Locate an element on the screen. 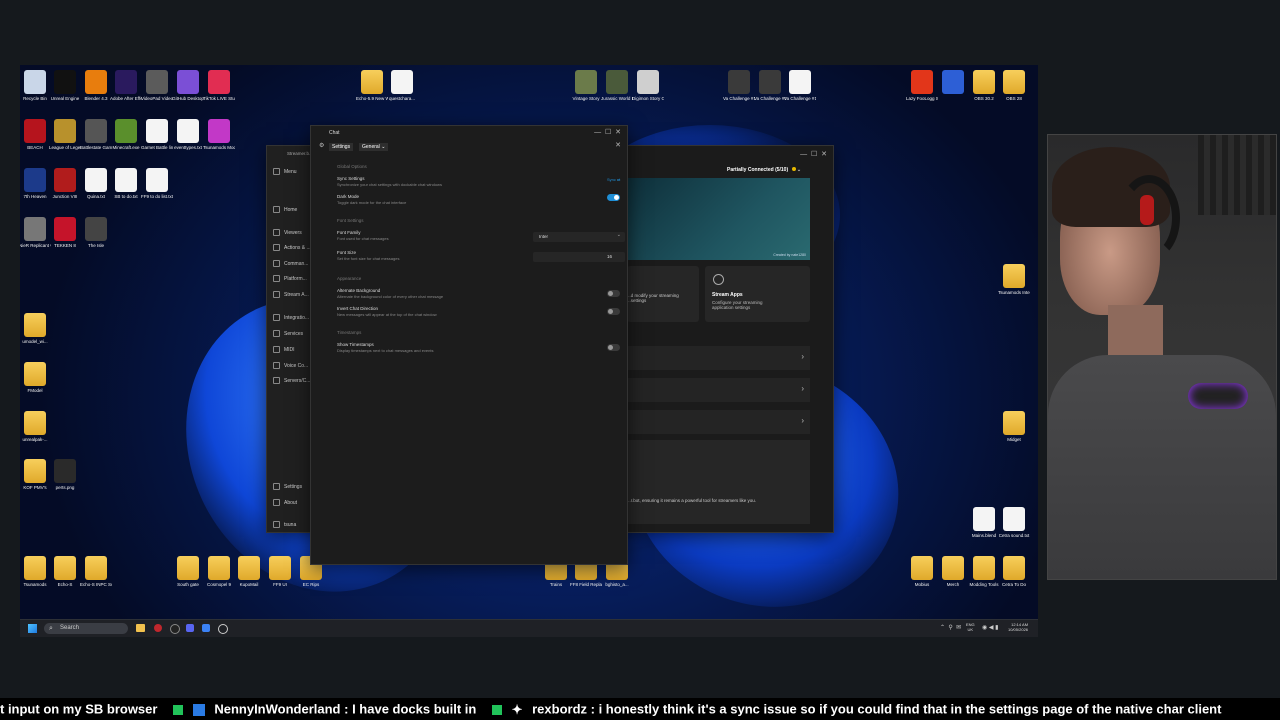 This screenshot has height=720, width=1280. connection-status: Partially Connected (5/10) ⌄ is located at coordinates (764, 170).